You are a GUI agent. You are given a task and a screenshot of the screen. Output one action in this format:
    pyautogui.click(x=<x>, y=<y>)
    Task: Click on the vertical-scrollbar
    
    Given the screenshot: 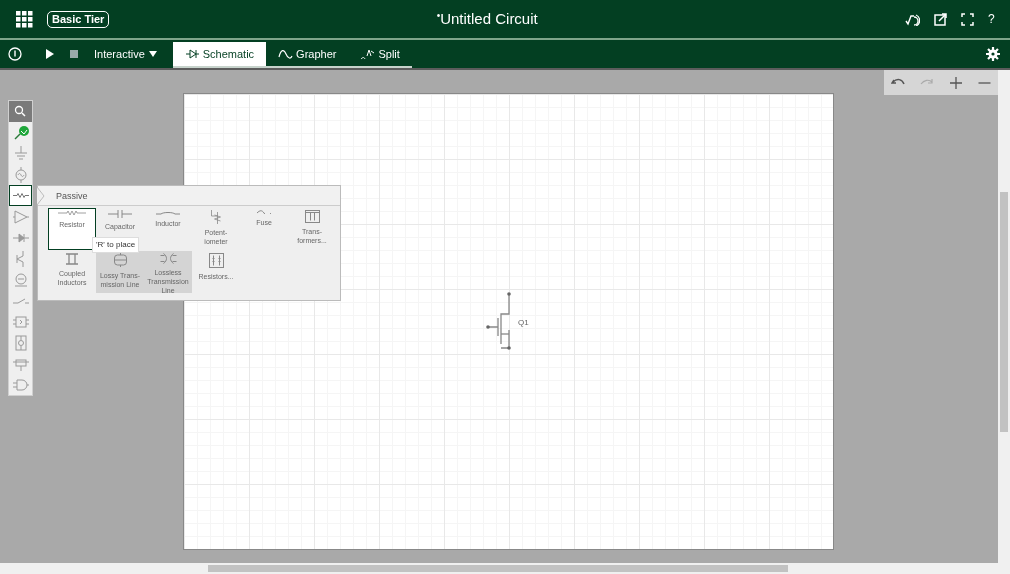 What is the action you would take?
    pyautogui.click(x=1004, y=316)
    